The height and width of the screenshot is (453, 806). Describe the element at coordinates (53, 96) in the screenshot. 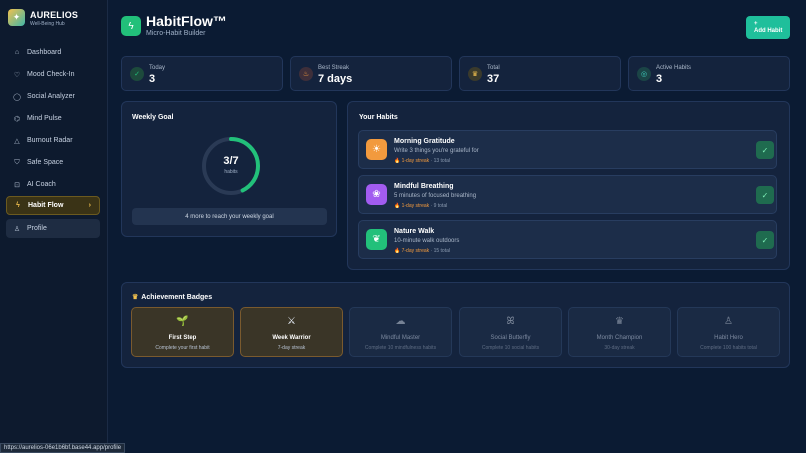

I see `sidebar-item-social-analyzer: ◯ Social Analyzer` at that location.